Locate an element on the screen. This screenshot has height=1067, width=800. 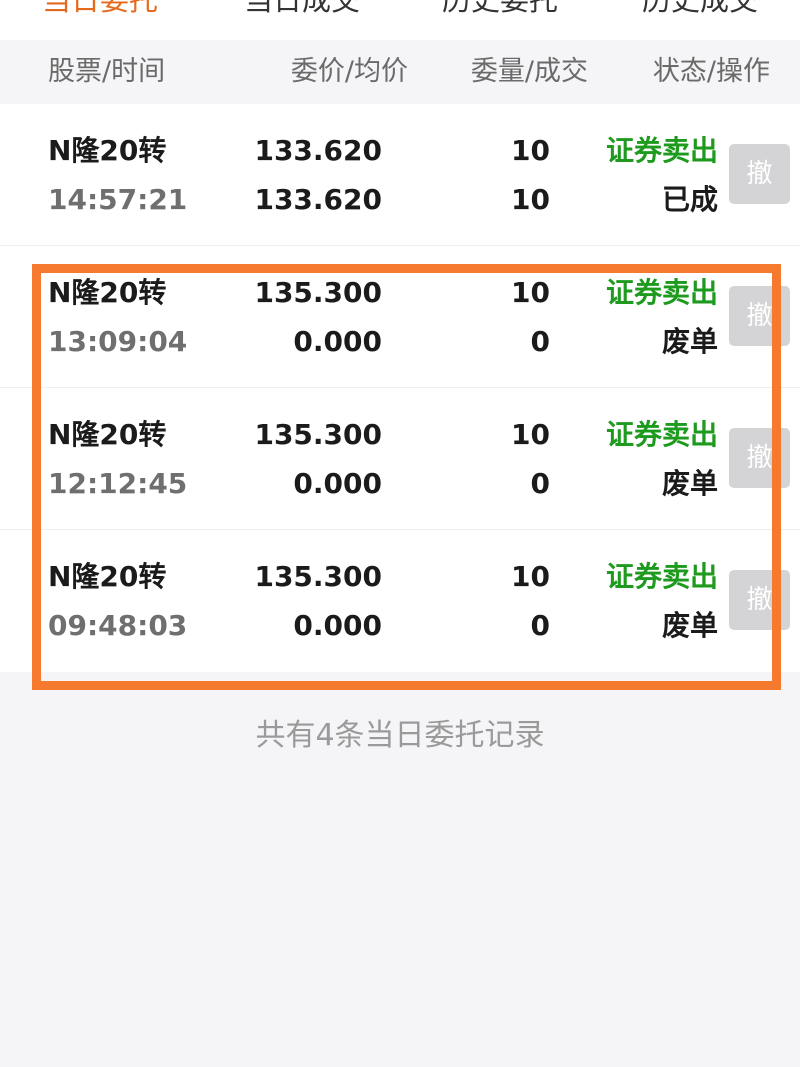
filled-quantity: 10 is located at coordinates (530, 199).